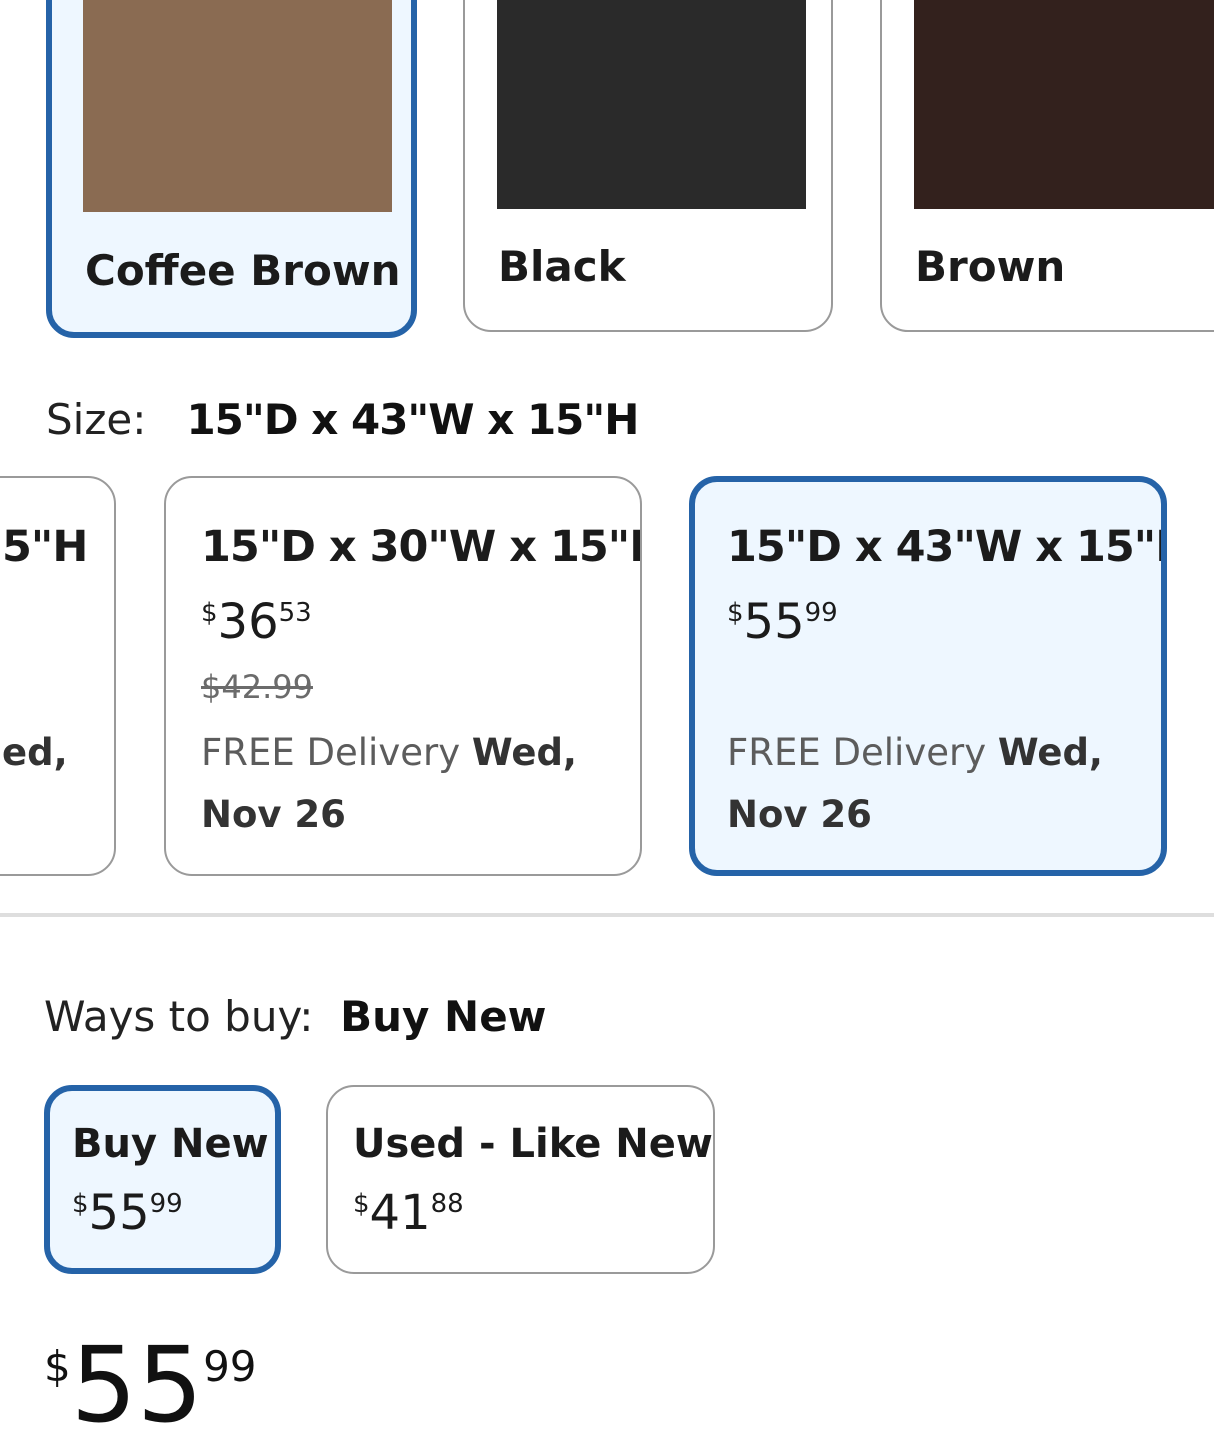 The width and height of the screenshot is (1214, 1446). Describe the element at coordinates (607, 915) in the screenshot. I see `section-divider` at that location.